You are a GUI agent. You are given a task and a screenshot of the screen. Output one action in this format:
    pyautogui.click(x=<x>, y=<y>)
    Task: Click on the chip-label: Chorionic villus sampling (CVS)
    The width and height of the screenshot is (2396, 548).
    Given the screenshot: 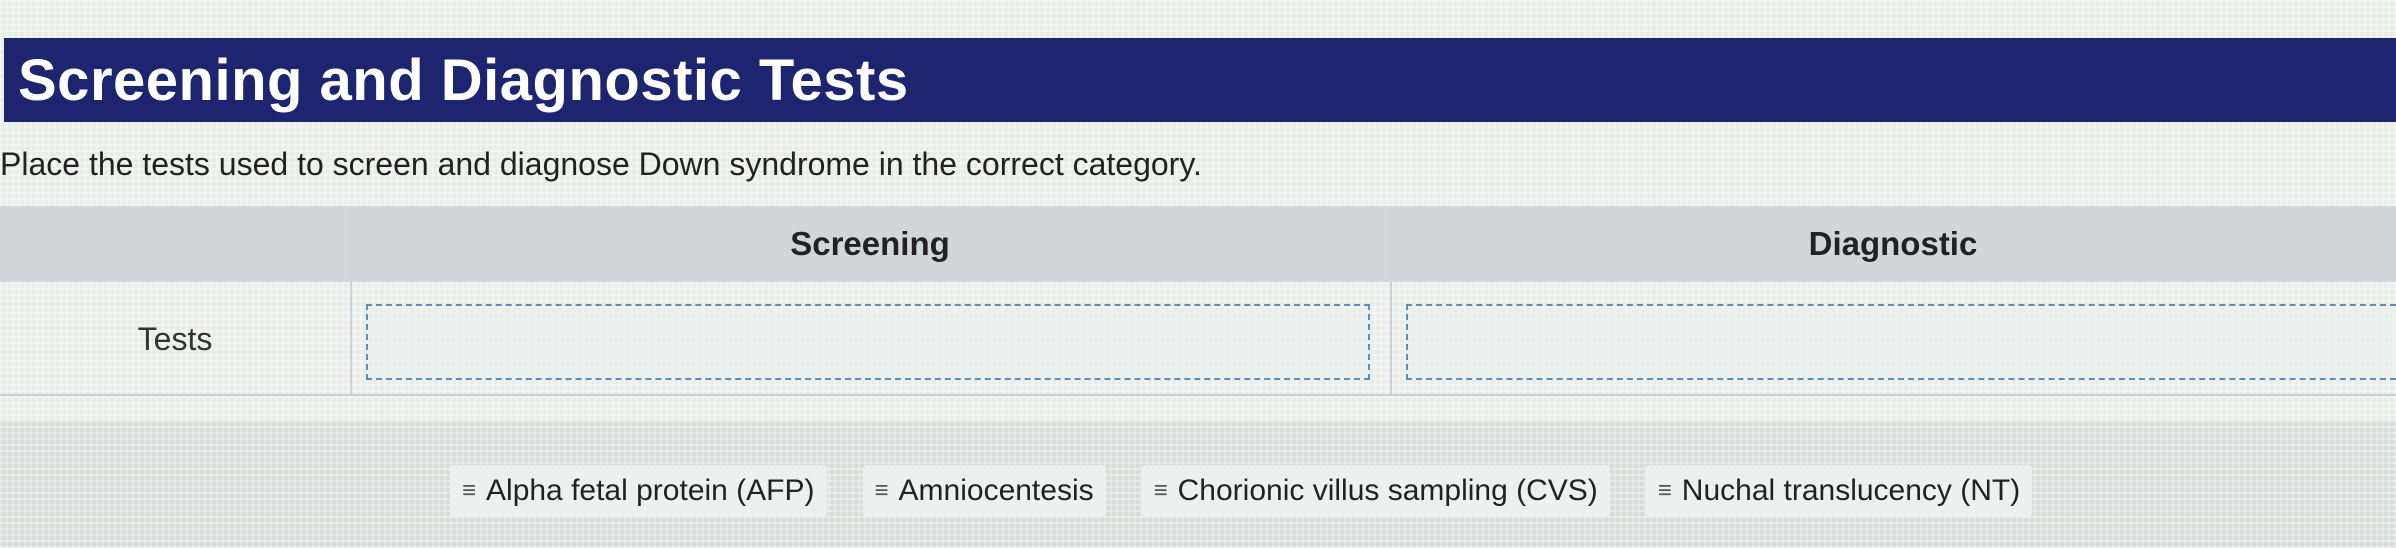 What is the action you would take?
    pyautogui.click(x=1387, y=490)
    